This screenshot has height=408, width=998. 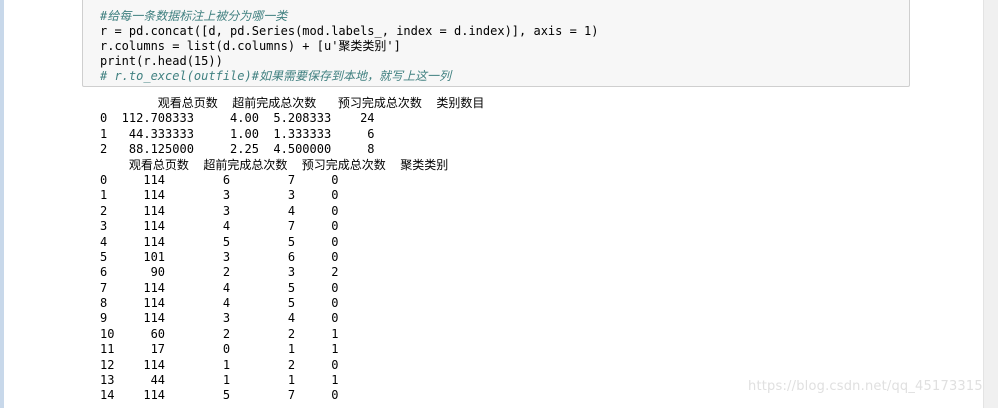 What do you see at coordinates (2, 204) in the screenshot?
I see `left-edge-bar` at bounding box center [2, 204].